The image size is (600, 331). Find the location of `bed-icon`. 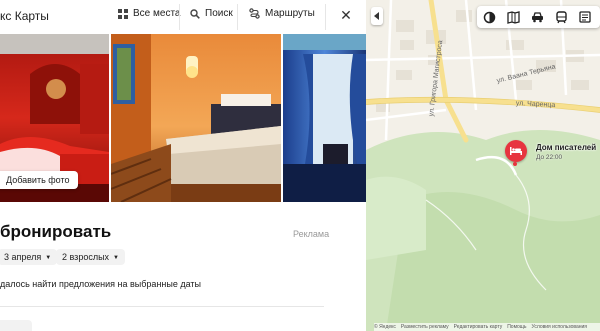

bed-icon is located at coordinates (516, 151).